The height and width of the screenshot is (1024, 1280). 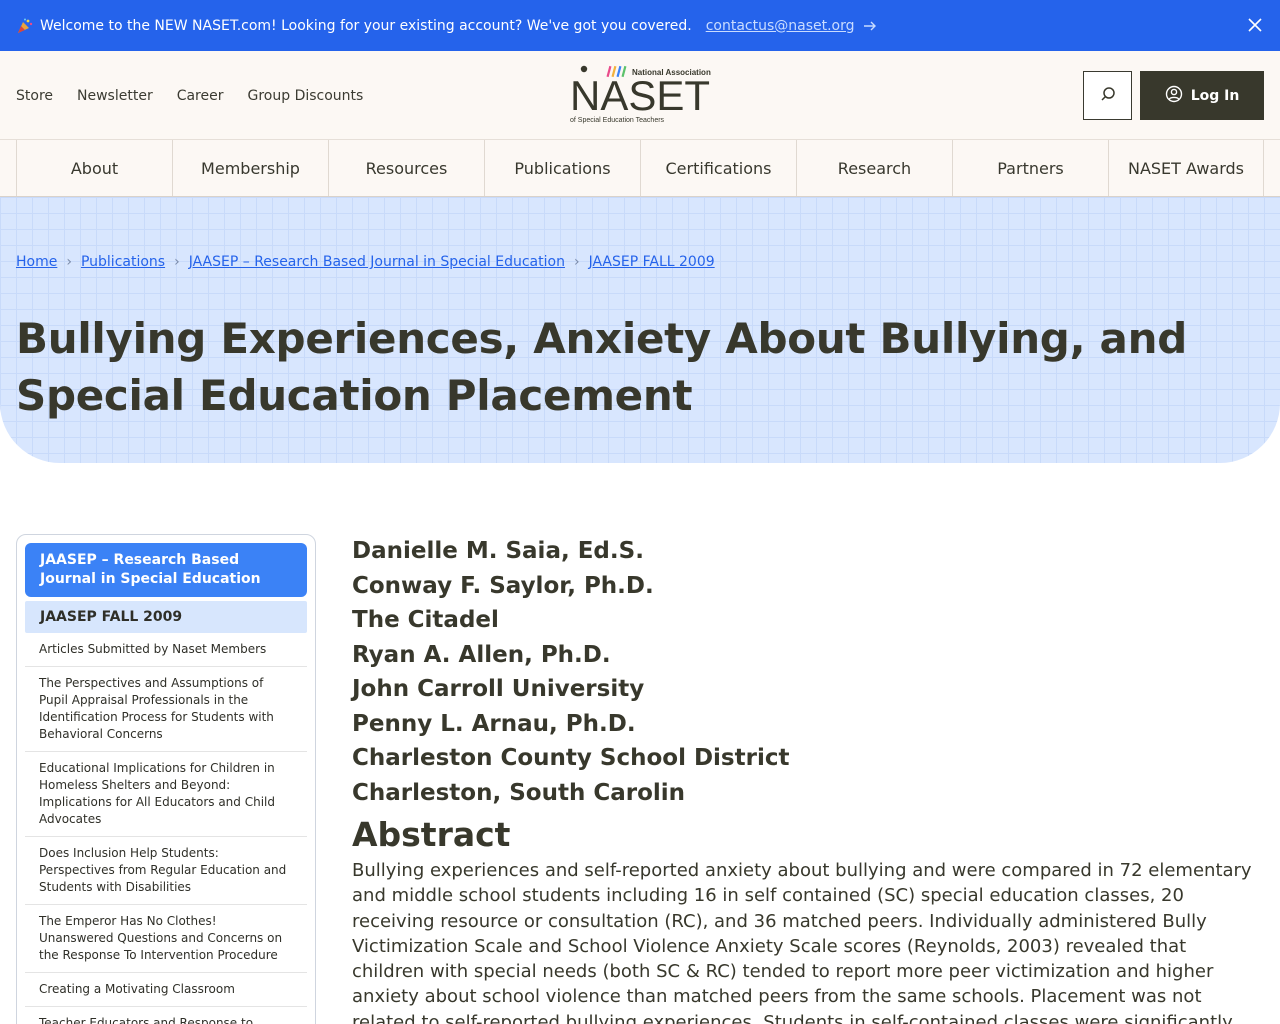 I want to click on author-line: John Carroll University, so click(x=498, y=689).